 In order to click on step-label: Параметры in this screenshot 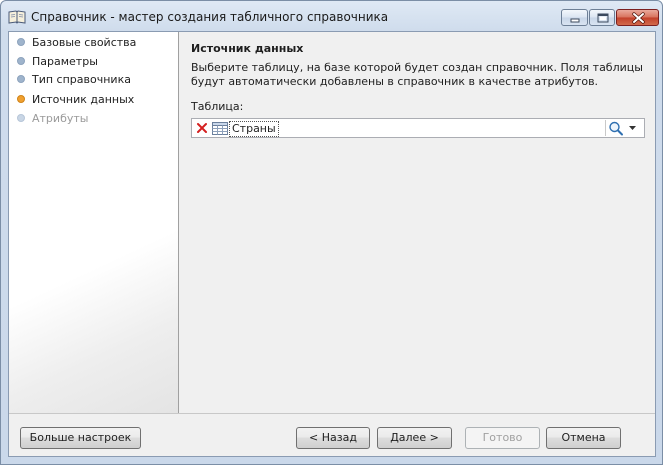, I will do `click(65, 61)`.